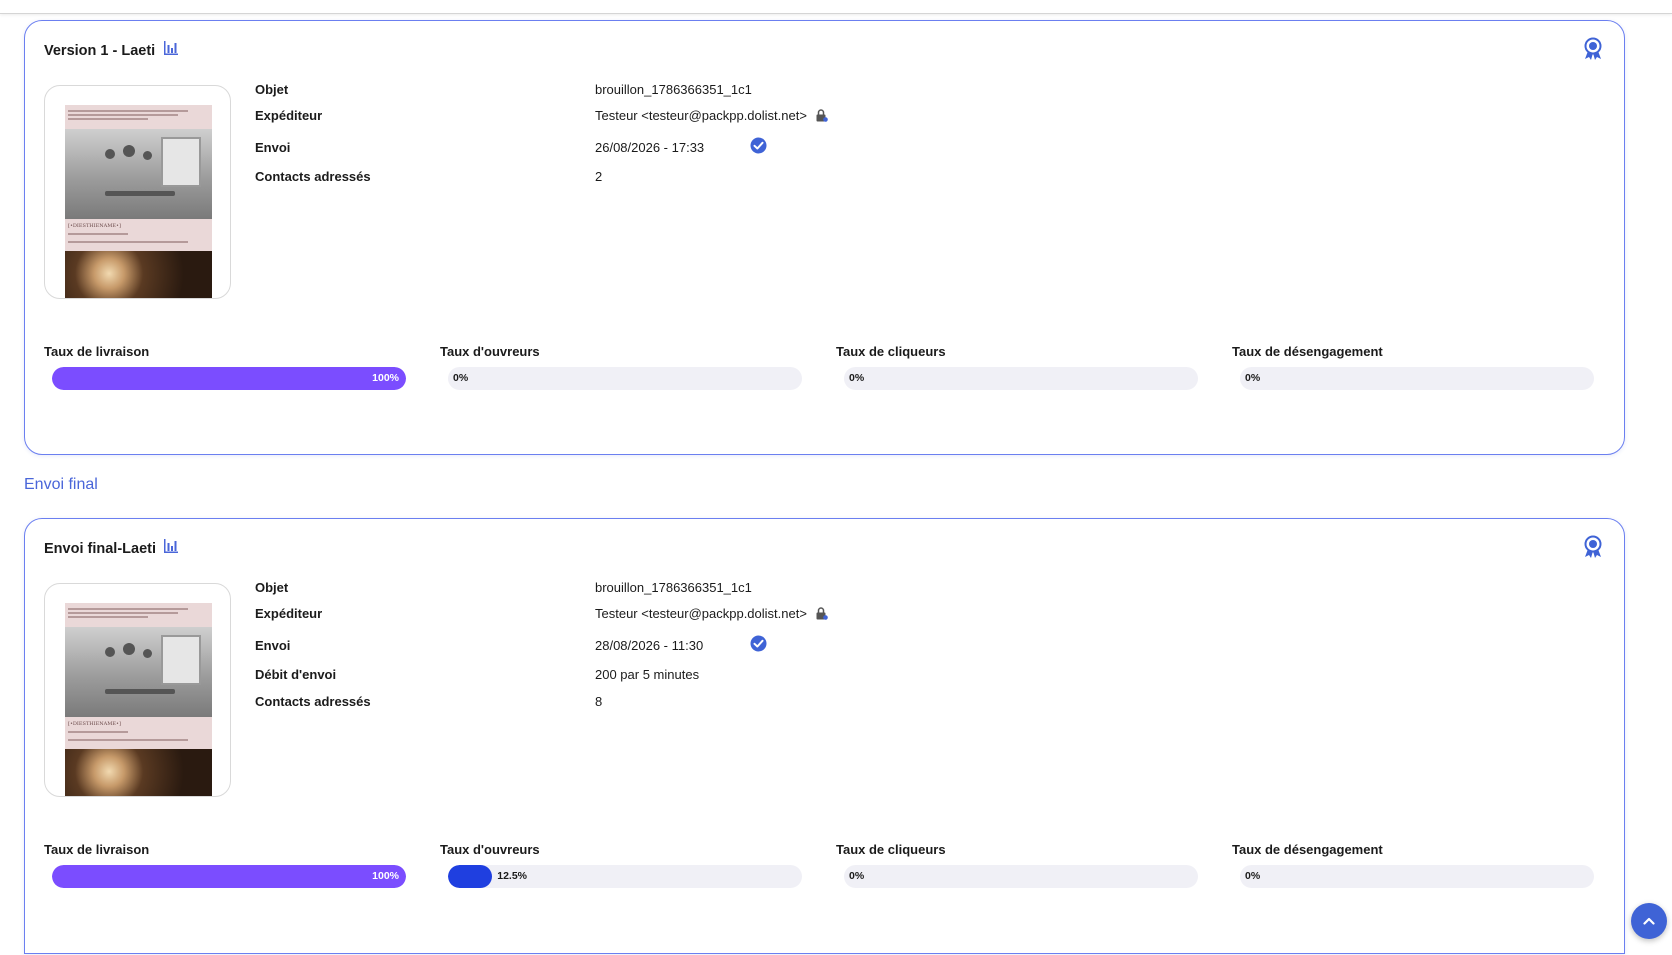 This screenshot has height=955, width=1672. I want to click on info-value-contacts: 2, so click(599, 176).